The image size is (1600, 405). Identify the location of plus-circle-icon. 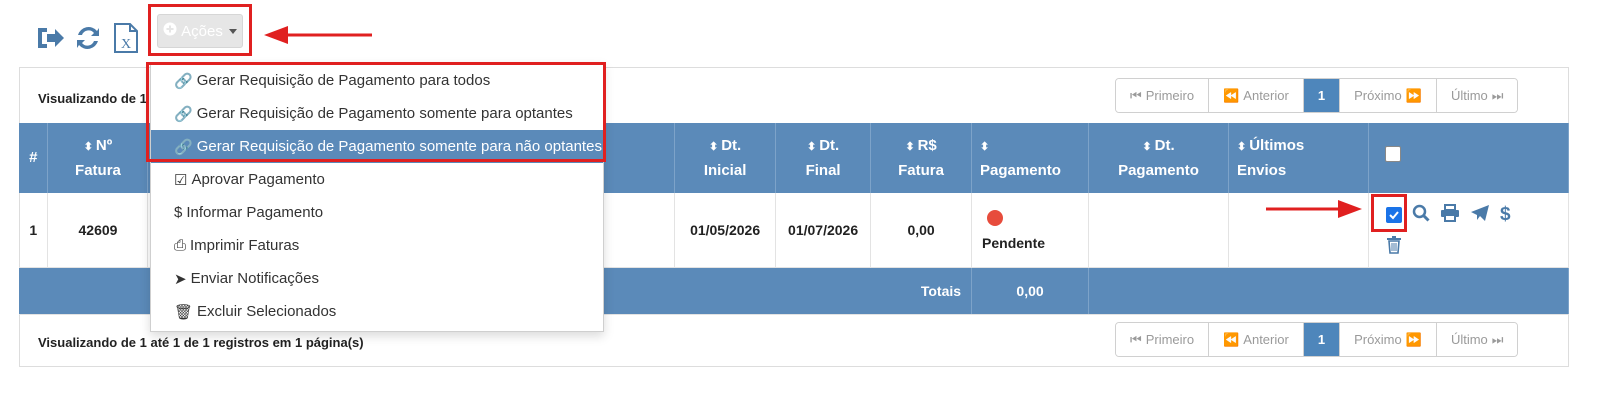
(170, 31).